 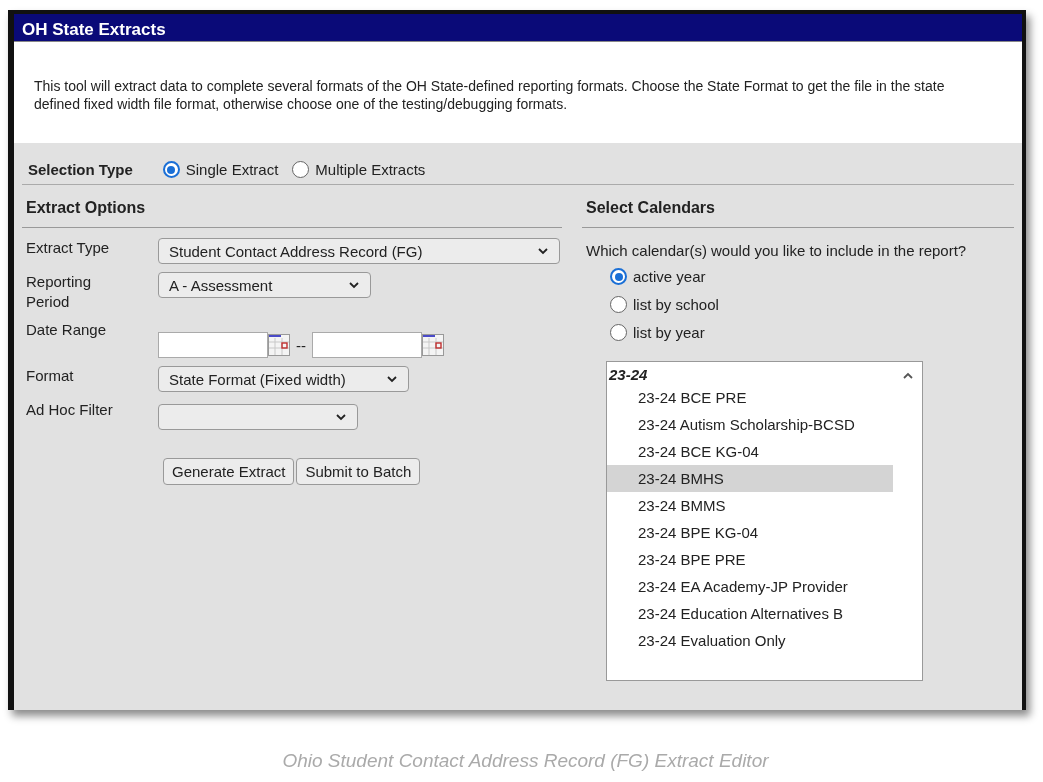 I want to click on field-label: Ad Hoc Filter, so click(x=70, y=410).